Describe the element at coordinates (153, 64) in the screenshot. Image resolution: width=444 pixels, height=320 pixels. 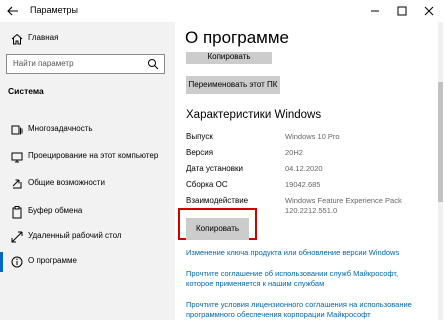
I see `search-icon` at that location.